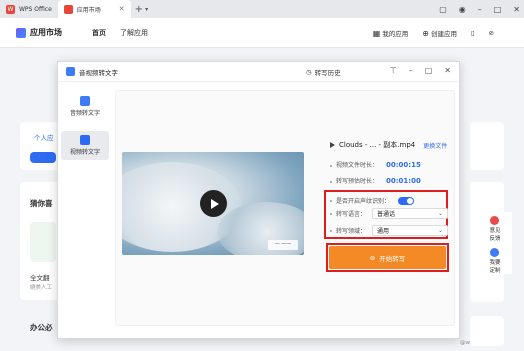 Image resolution: width=524 pixels, height=351 pixels. Describe the element at coordinates (98, 72) in the screenshot. I see `dialog-title: 音视频转文字` at that location.